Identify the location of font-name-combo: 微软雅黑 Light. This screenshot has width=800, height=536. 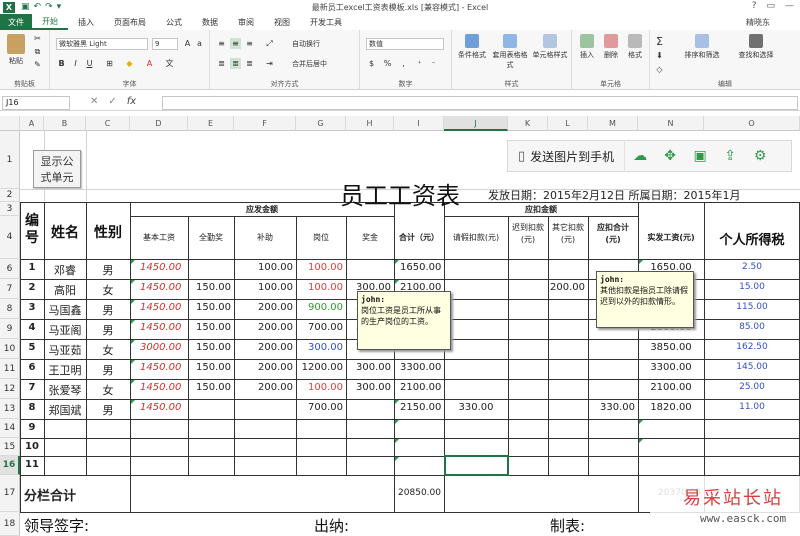
(102, 44).